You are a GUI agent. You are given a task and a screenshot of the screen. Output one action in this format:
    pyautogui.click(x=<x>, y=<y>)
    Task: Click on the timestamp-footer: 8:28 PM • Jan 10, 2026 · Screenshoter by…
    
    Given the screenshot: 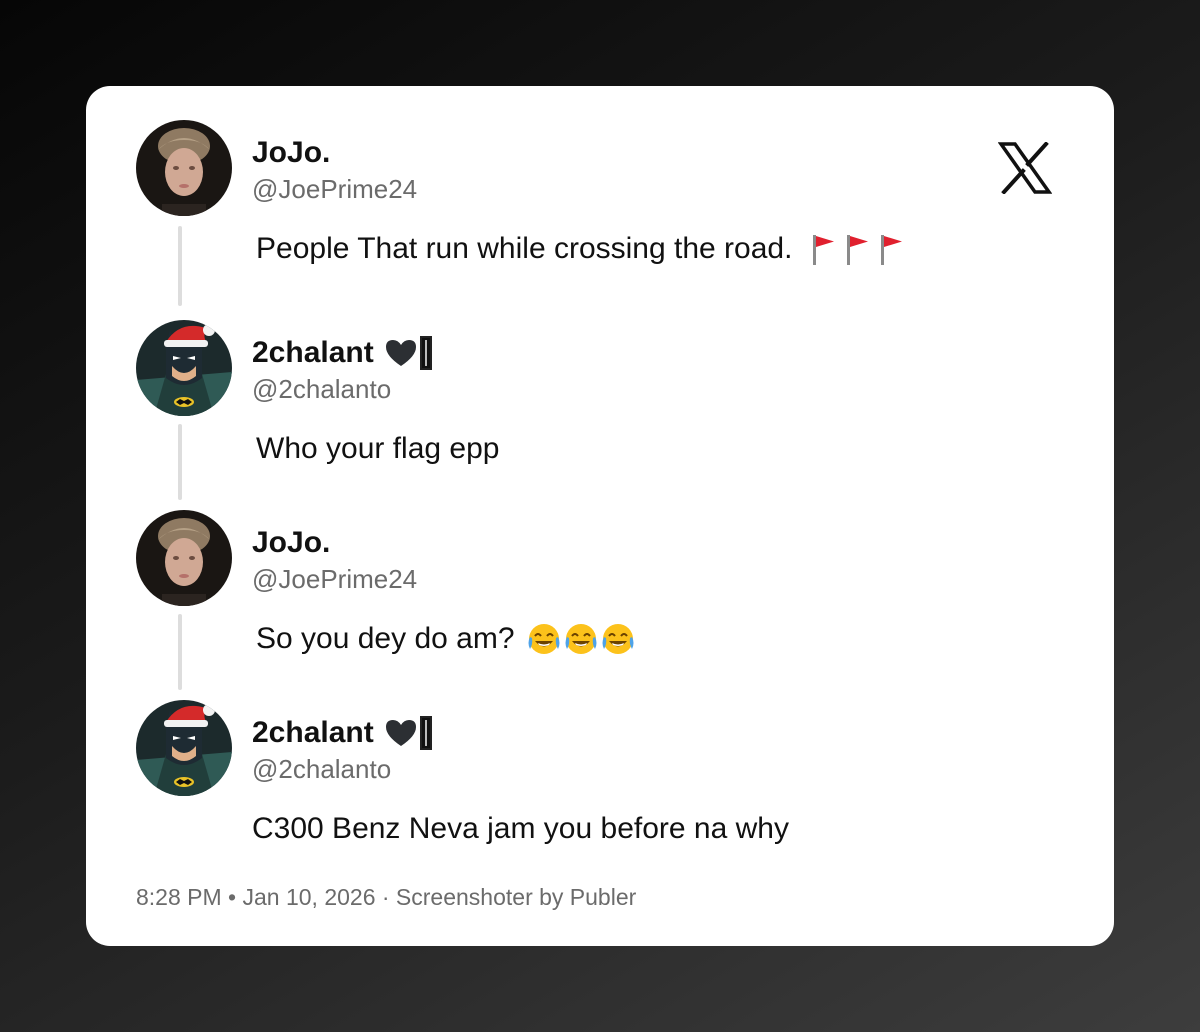 What is the action you would take?
    pyautogui.click(x=386, y=897)
    